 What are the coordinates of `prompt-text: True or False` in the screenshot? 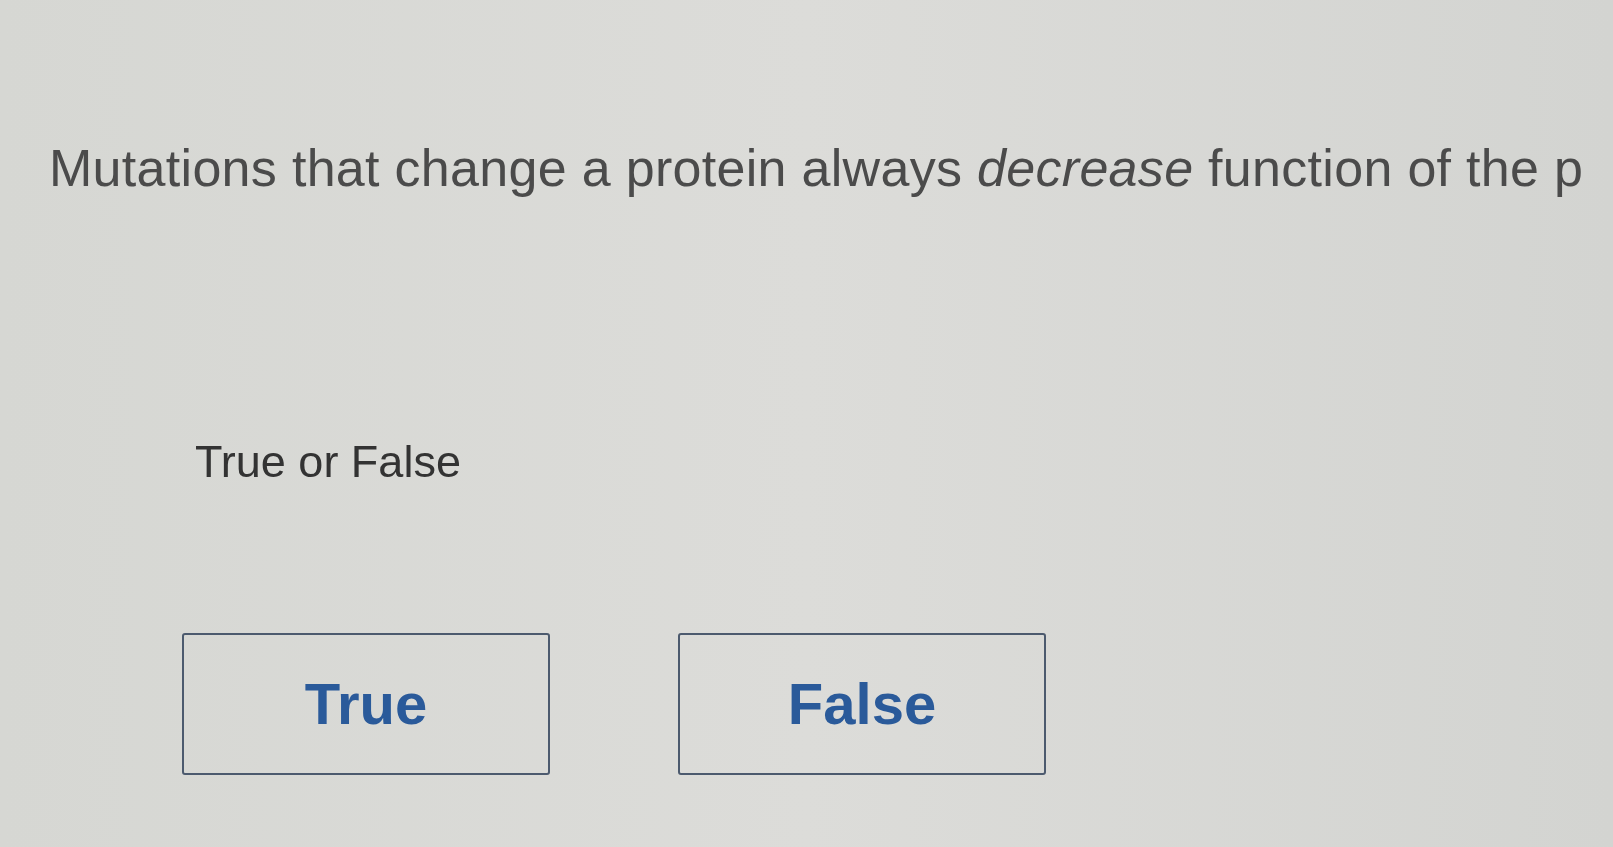 It's located at (328, 462).